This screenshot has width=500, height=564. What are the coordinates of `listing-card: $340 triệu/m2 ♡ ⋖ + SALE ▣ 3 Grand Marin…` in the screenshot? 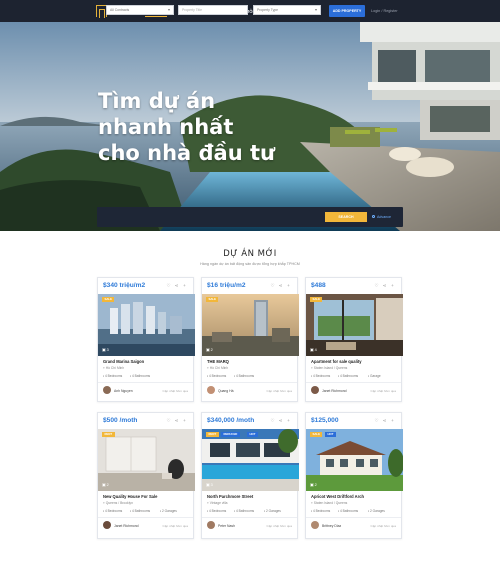 It's located at (146, 339).